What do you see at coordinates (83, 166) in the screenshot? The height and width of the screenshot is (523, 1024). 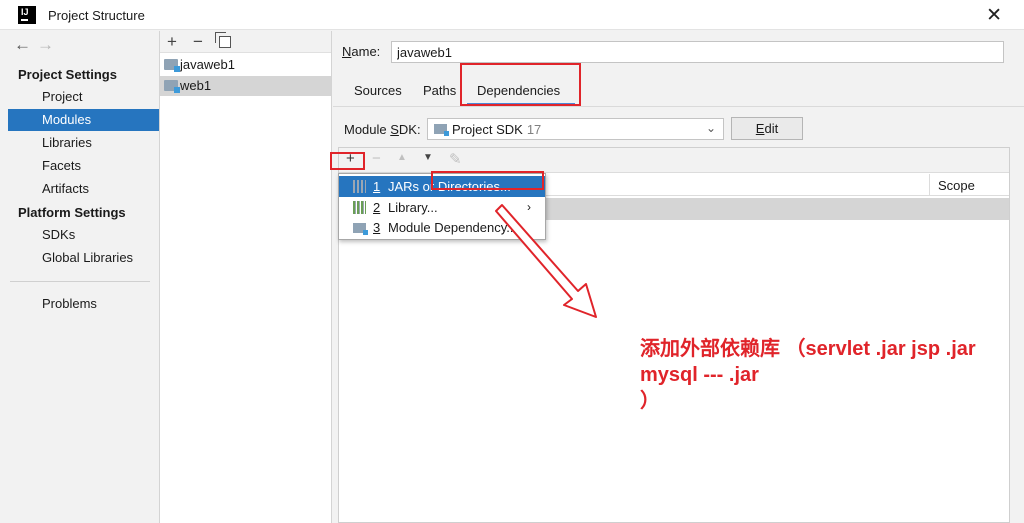 I see `sidebar-item-facets: Facets` at bounding box center [83, 166].